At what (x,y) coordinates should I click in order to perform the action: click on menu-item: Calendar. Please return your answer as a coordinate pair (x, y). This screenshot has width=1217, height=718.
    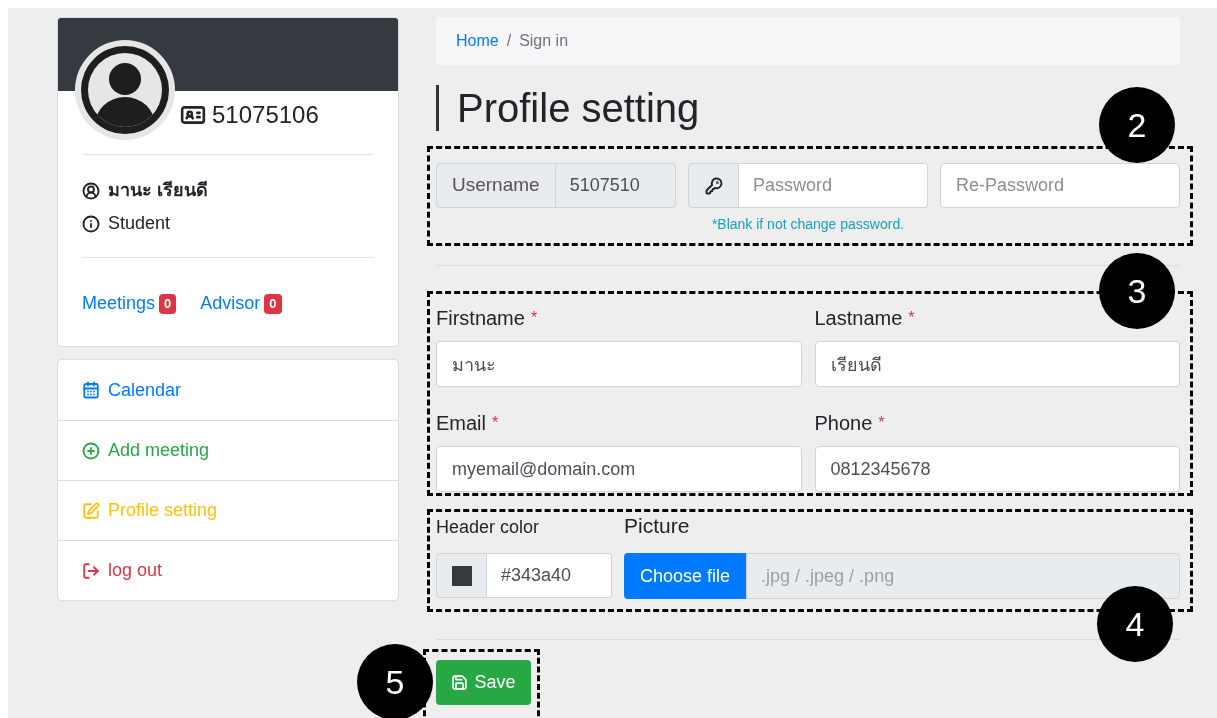
    Looking at the image, I should click on (228, 390).